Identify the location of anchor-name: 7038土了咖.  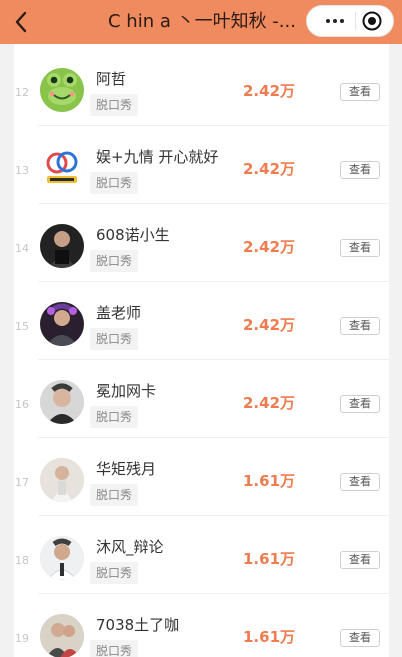
(138, 625).